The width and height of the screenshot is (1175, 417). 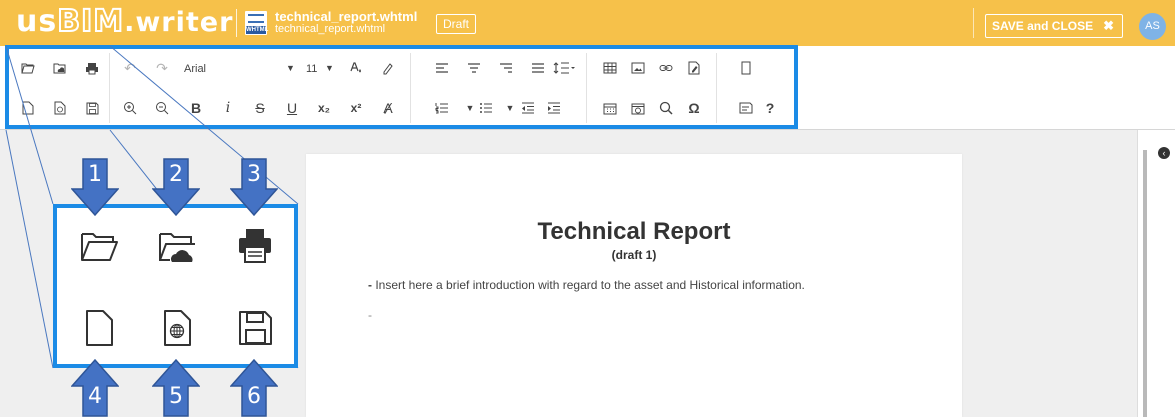 I want to click on close-icon: ✖, so click(x=1108, y=25).